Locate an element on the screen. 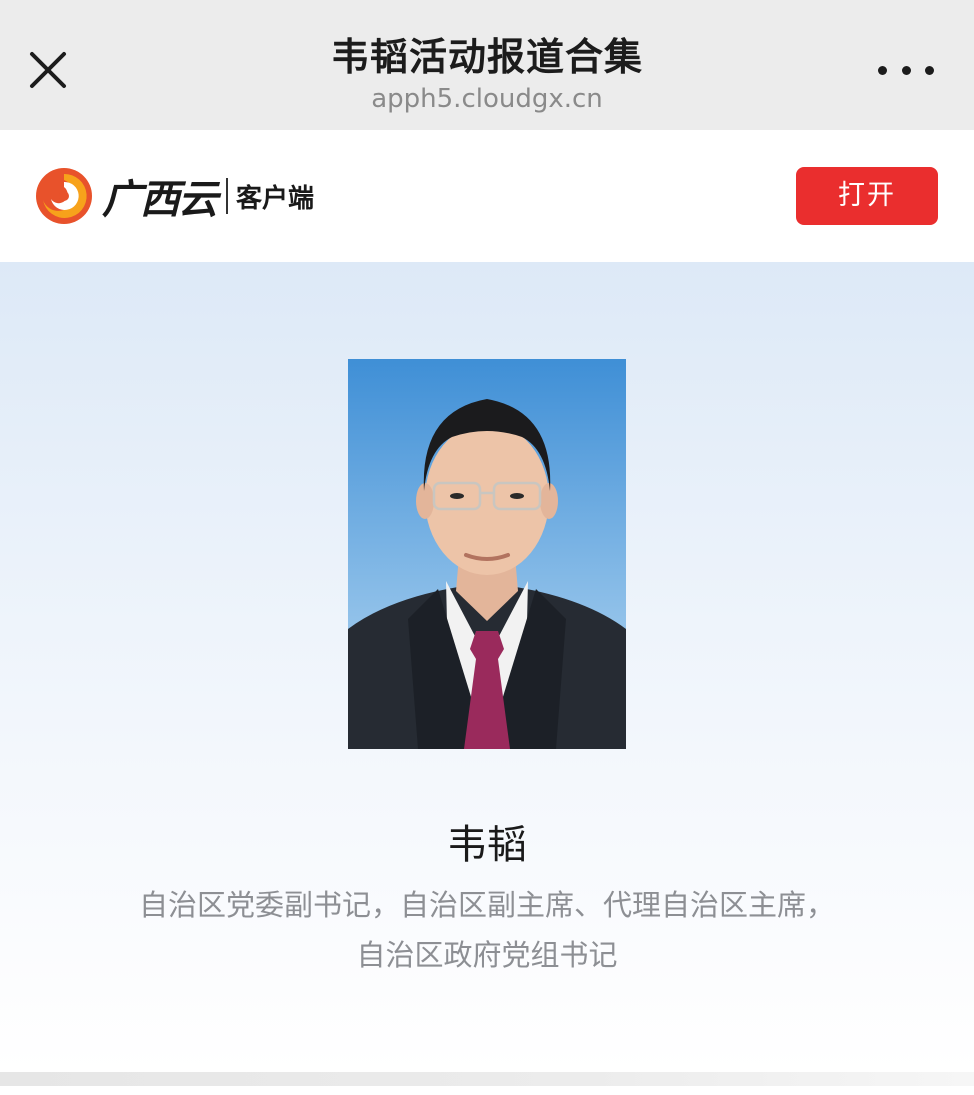 The image size is (974, 1095). swirl-logo-icon is located at coordinates (64, 196).